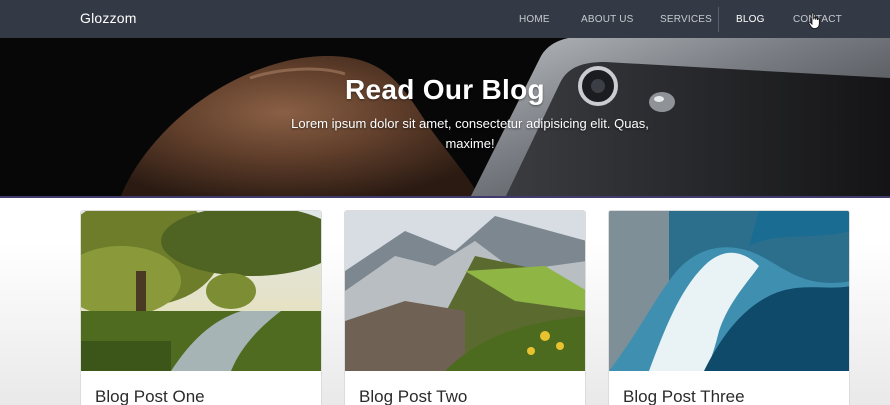  What do you see at coordinates (445, 89) in the screenshot?
I see `hero-title: Read Our Blog` at bounding box center [445, 89].